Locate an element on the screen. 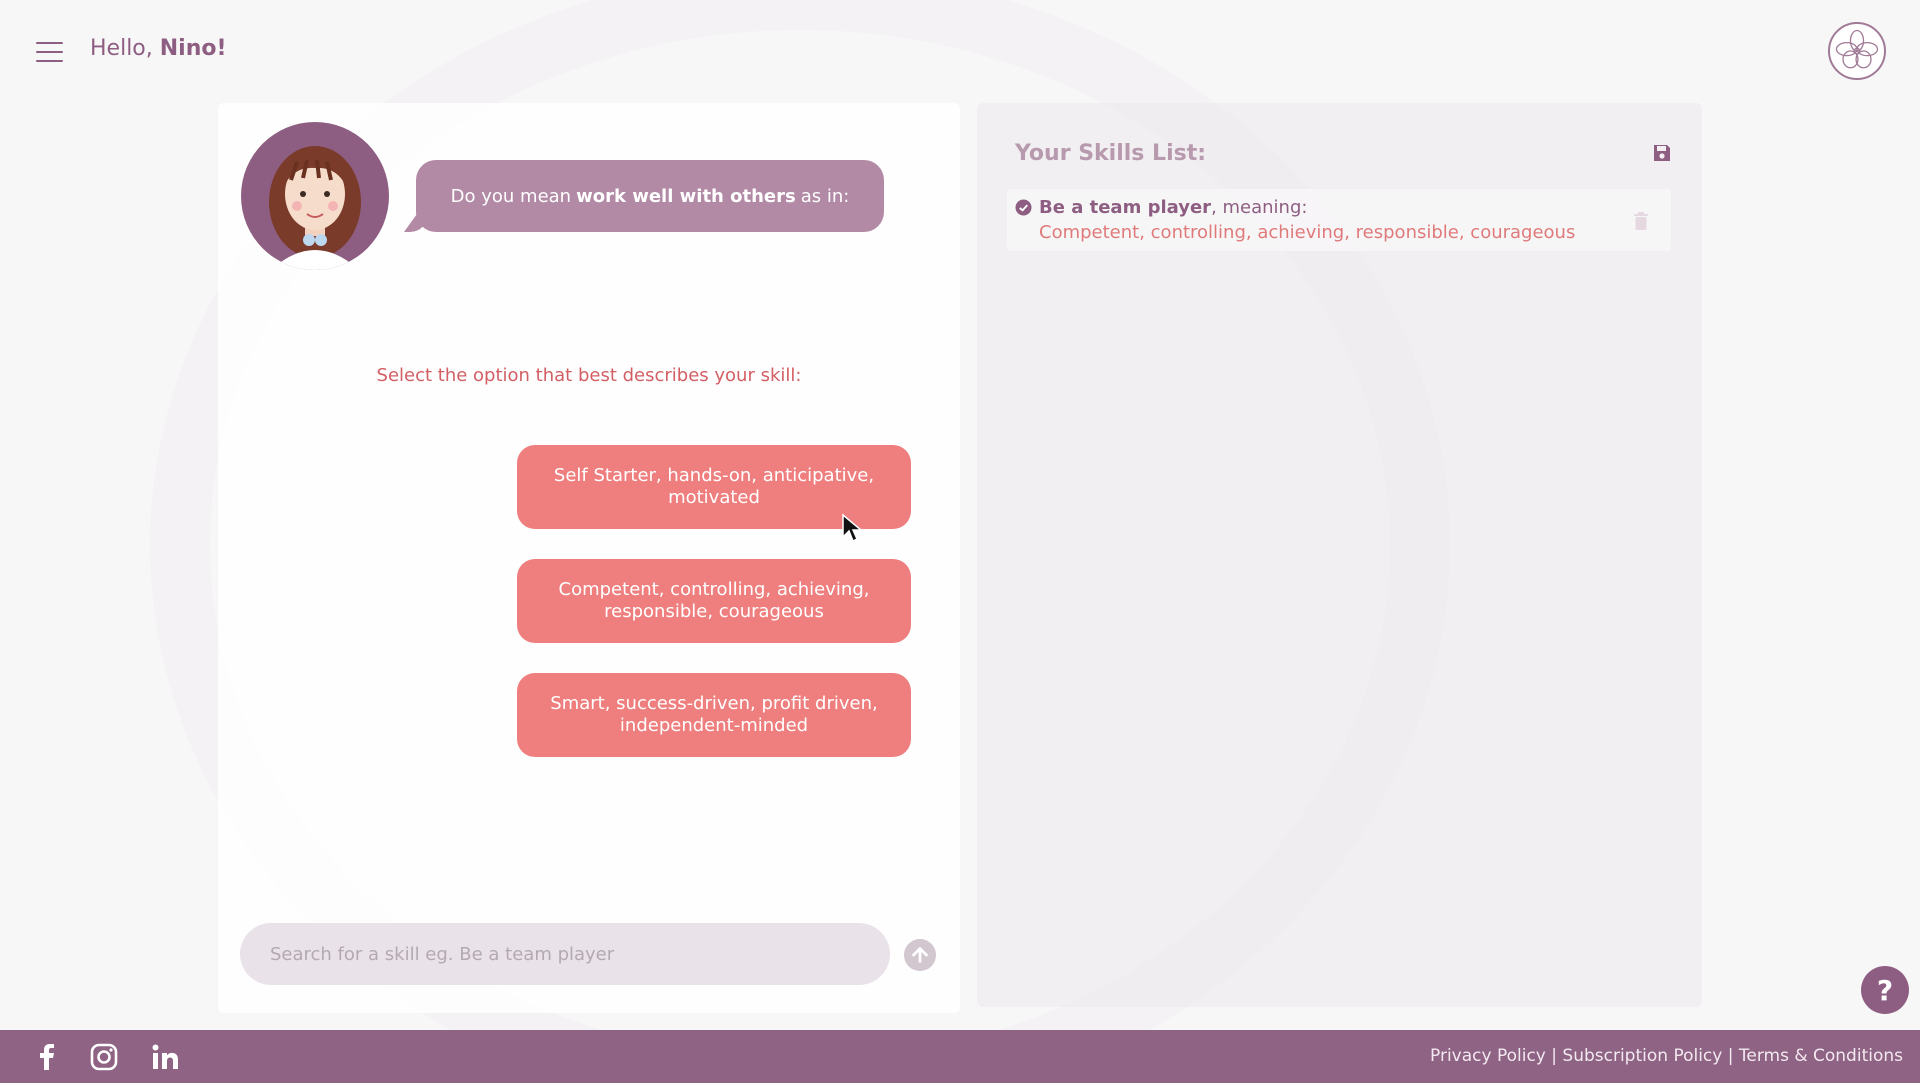  skill-name: Be a team player, meaning: is located at coordinates (1173, 207).